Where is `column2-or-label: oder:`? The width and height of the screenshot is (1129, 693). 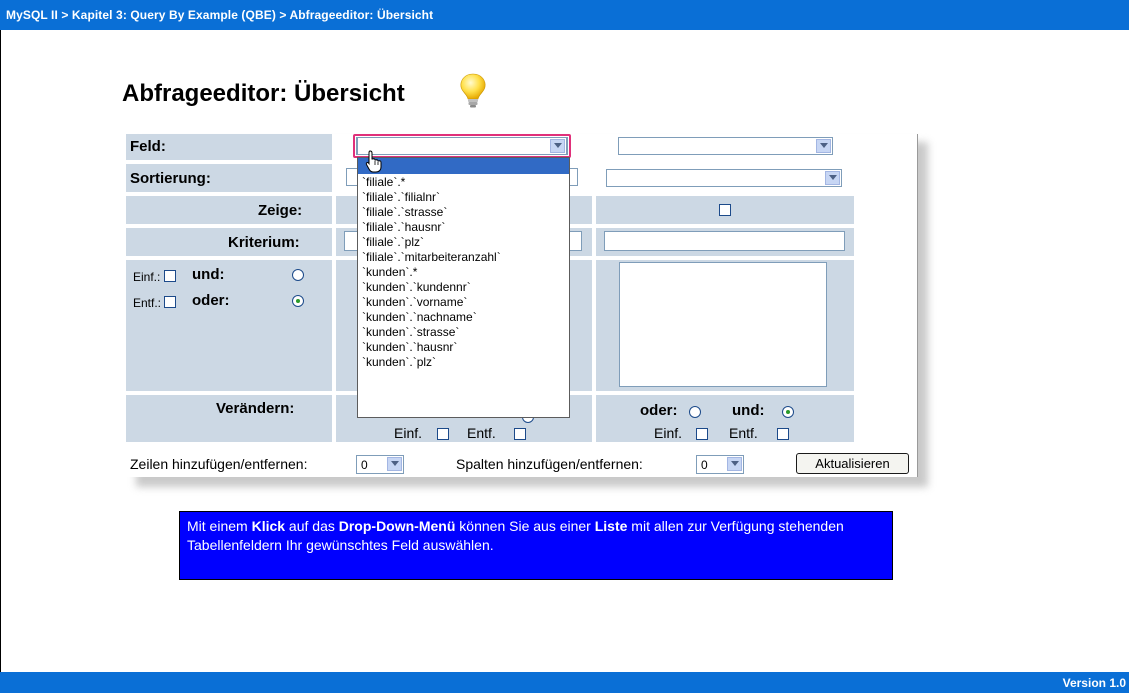
column2-or-label: oder: is located at coordinates (659, 410).